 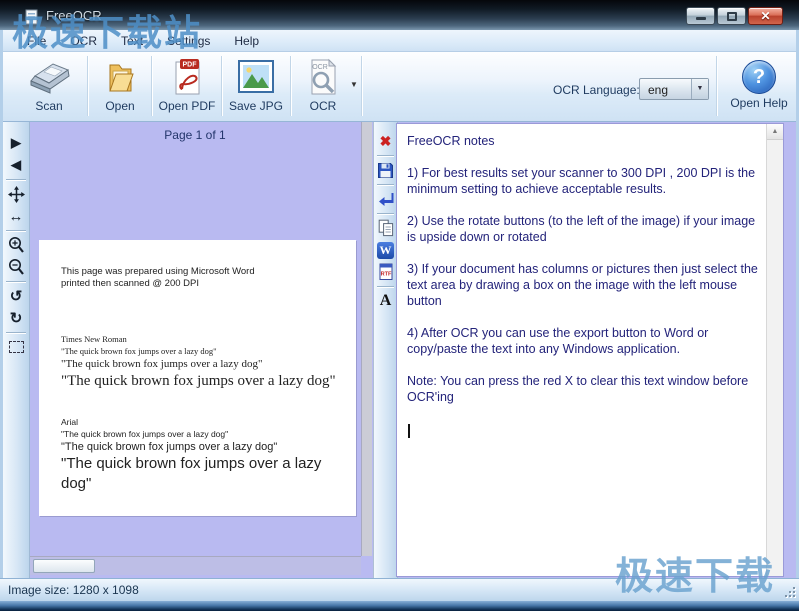 What do you see at coordinates (674, 89) in the screenshot?
I see `ocr-language-select: eng ▼` at bounding box center [674, 89].